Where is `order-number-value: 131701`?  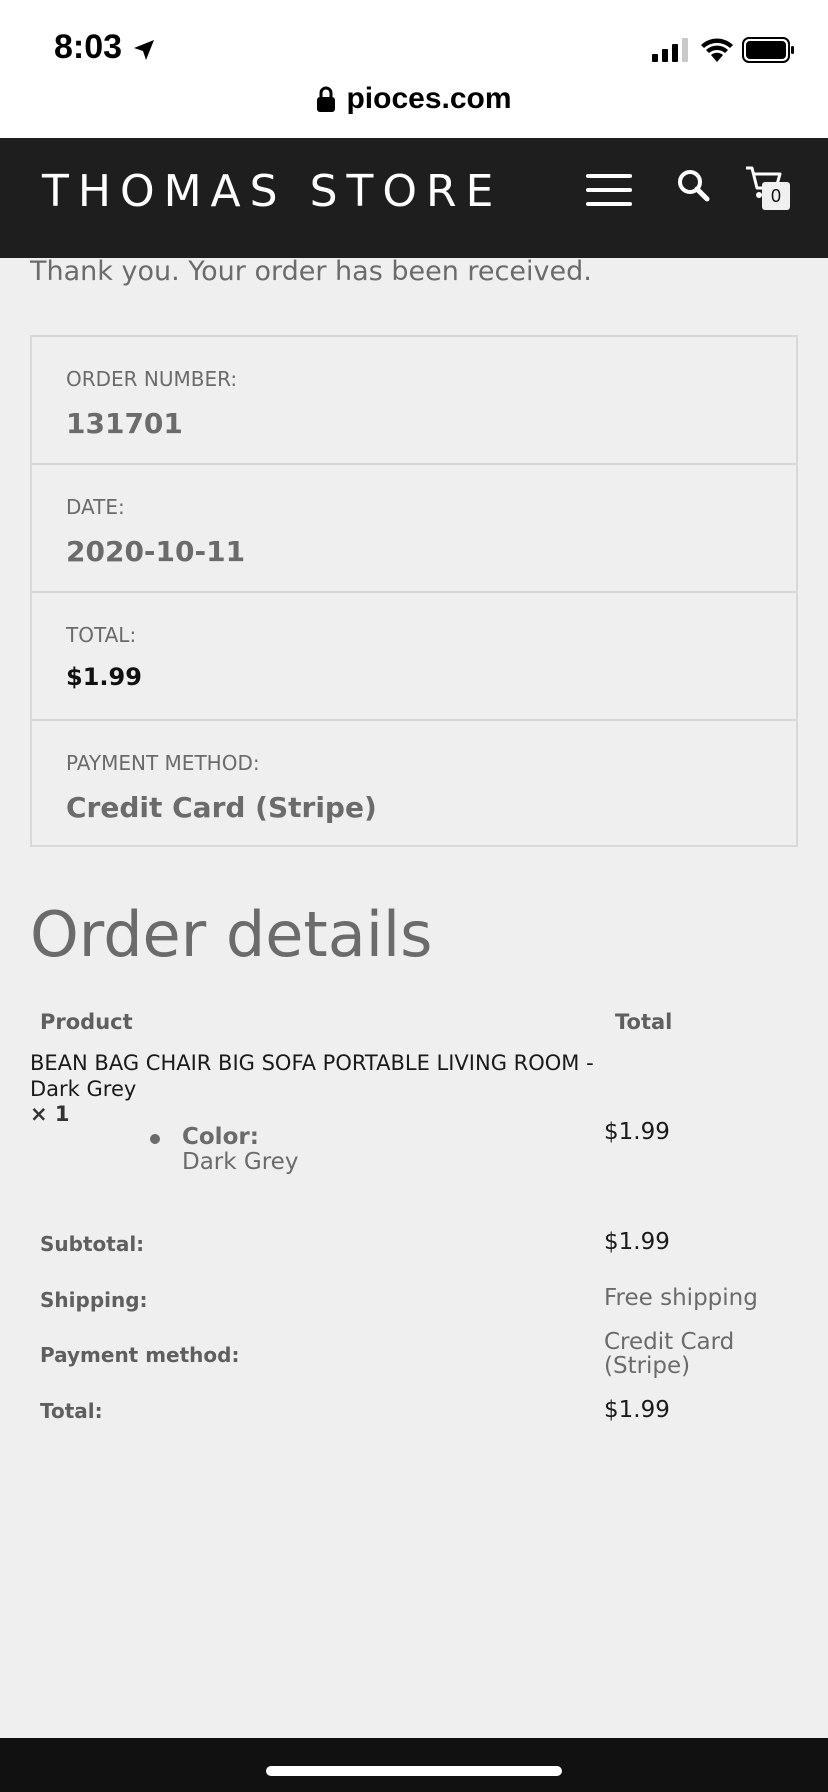 order-number-value: 131701 is located at coordinates (124, 423).